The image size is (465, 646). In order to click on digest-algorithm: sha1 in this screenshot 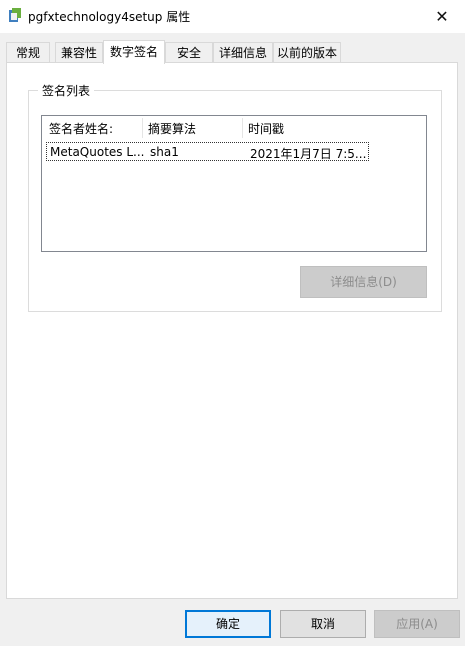, I will do `click(164, 152)`.